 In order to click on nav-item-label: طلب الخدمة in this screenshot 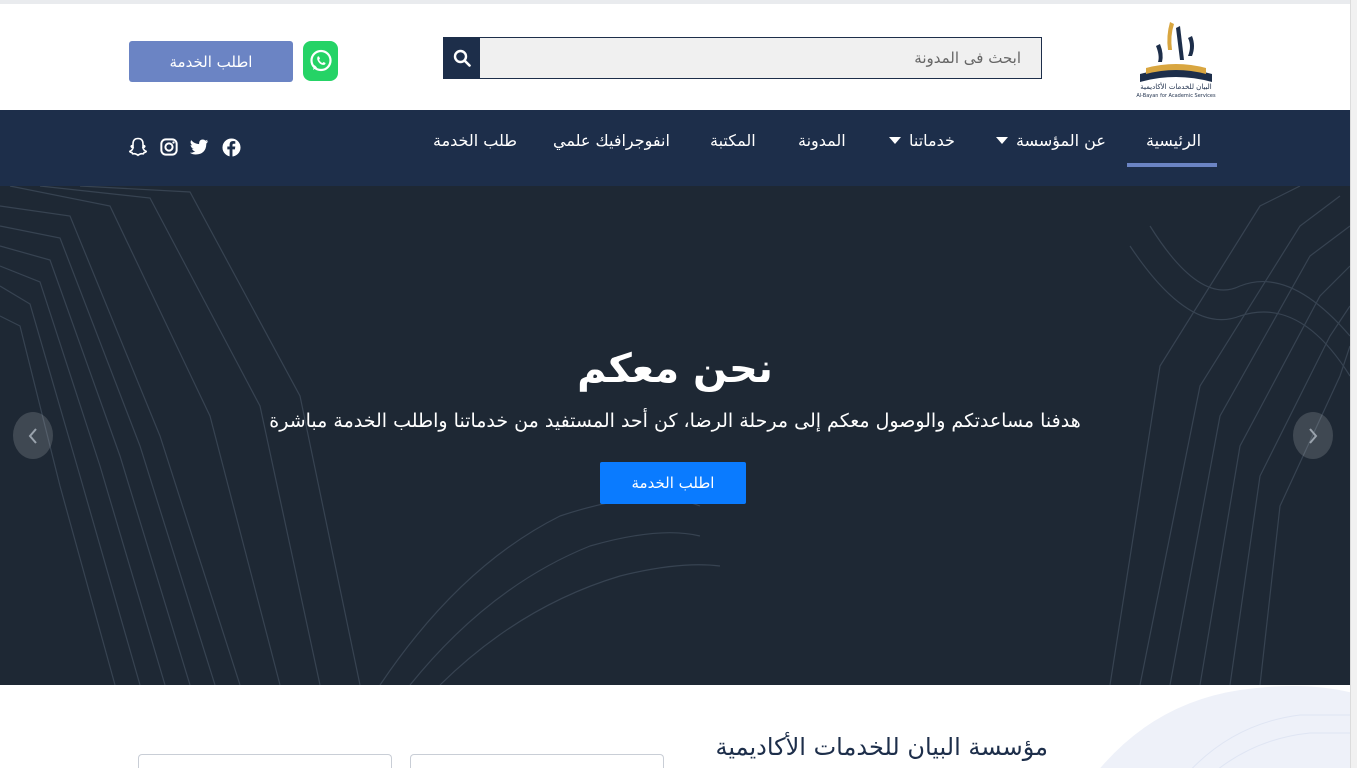, I will do `click(475, 140)`.